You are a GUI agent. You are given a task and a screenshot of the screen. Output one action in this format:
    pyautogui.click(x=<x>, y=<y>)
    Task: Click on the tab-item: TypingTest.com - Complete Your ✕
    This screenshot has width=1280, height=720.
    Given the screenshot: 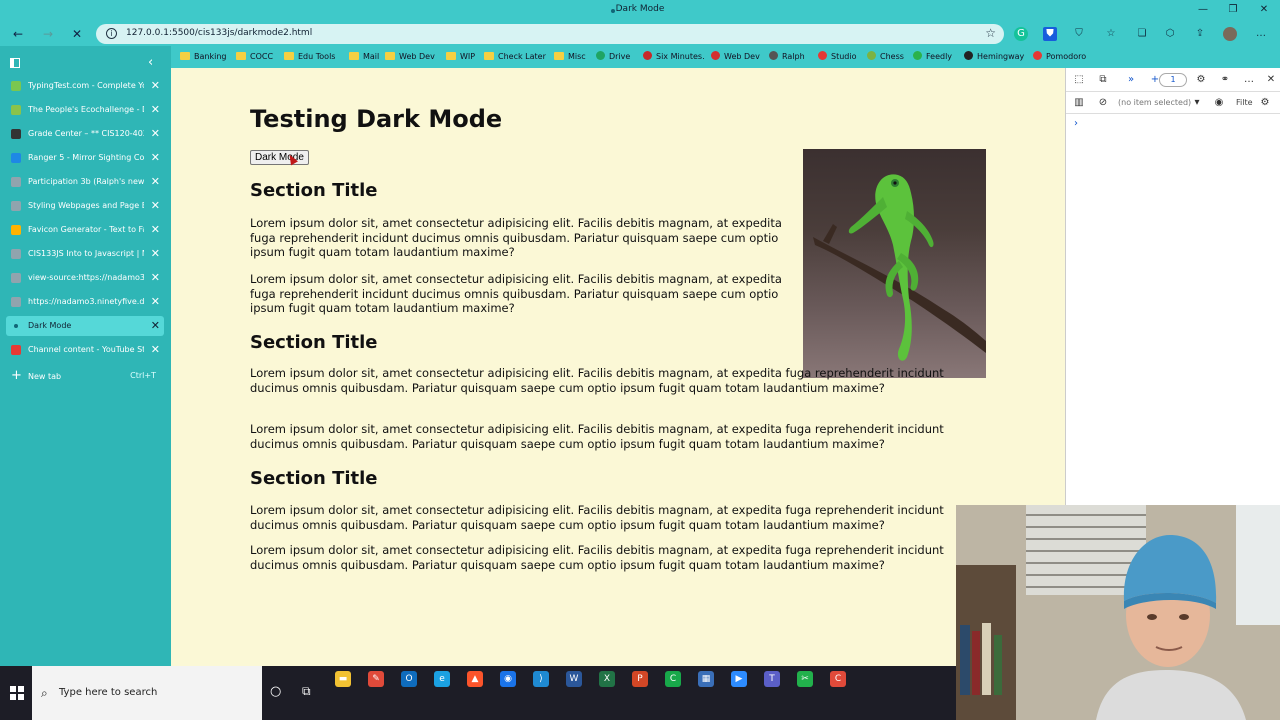 What is the action you would take?
    pyautogui.click(x=85, y=86)
    